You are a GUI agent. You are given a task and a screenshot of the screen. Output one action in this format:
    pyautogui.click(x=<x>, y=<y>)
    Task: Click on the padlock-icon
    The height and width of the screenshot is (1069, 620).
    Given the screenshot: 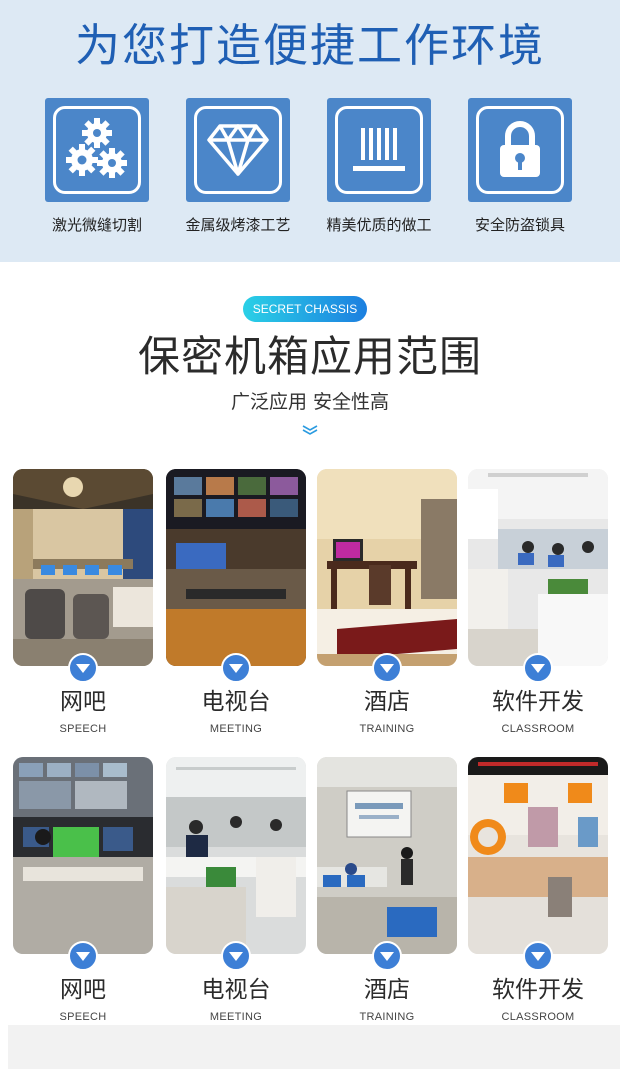 What is the action you would take?
    pyautogui.click(x=520, y=150)
    